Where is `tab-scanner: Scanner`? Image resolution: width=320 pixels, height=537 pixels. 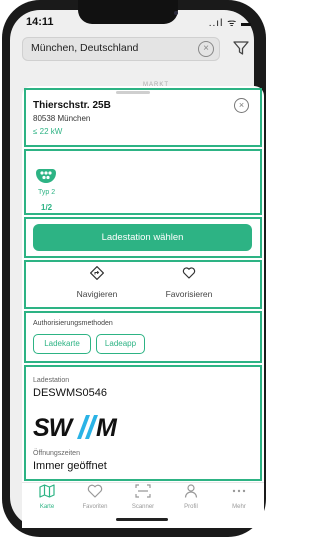
tab-scanner: Scanner is located at coordinates (143, 497).